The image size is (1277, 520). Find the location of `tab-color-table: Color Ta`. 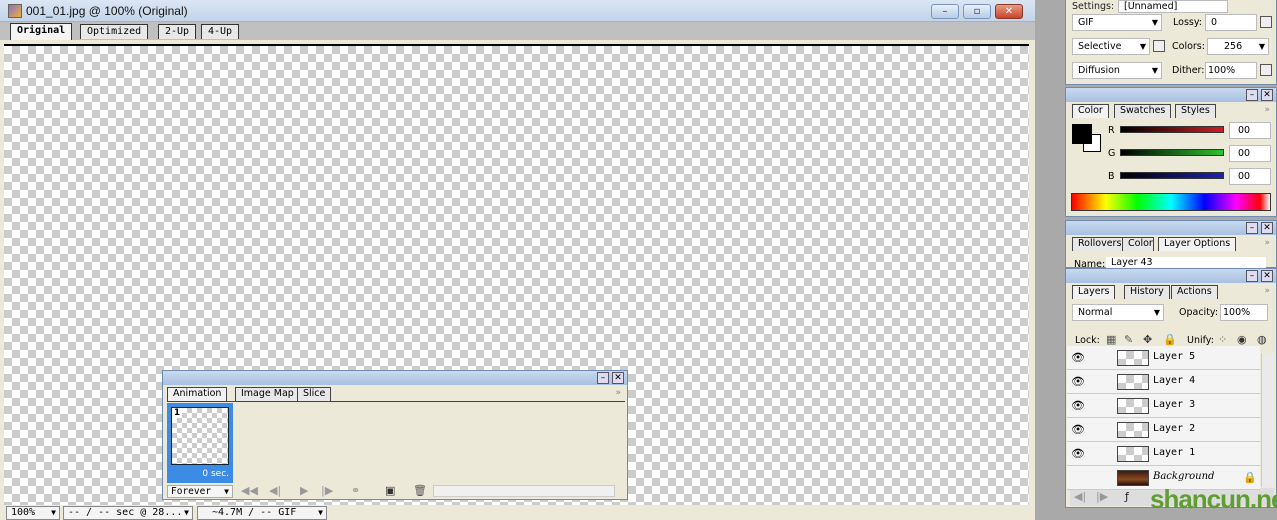

tab-color-table: Color Ta is located at coordinates (1138, 244).